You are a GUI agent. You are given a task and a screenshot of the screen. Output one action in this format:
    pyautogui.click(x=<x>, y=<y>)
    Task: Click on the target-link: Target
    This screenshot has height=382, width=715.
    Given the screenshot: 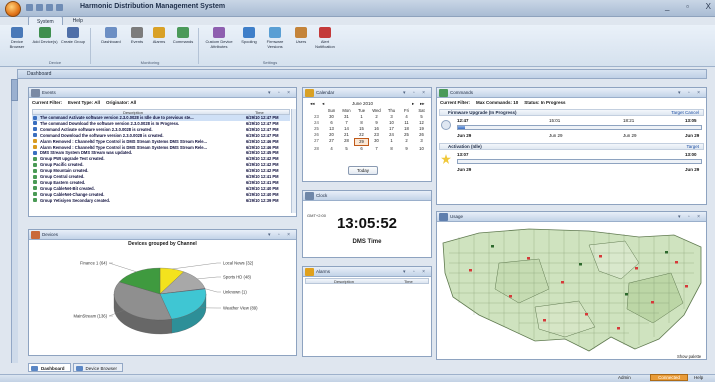 What is the action you would take?
    pyautogui.click(x=692, y=147)
    